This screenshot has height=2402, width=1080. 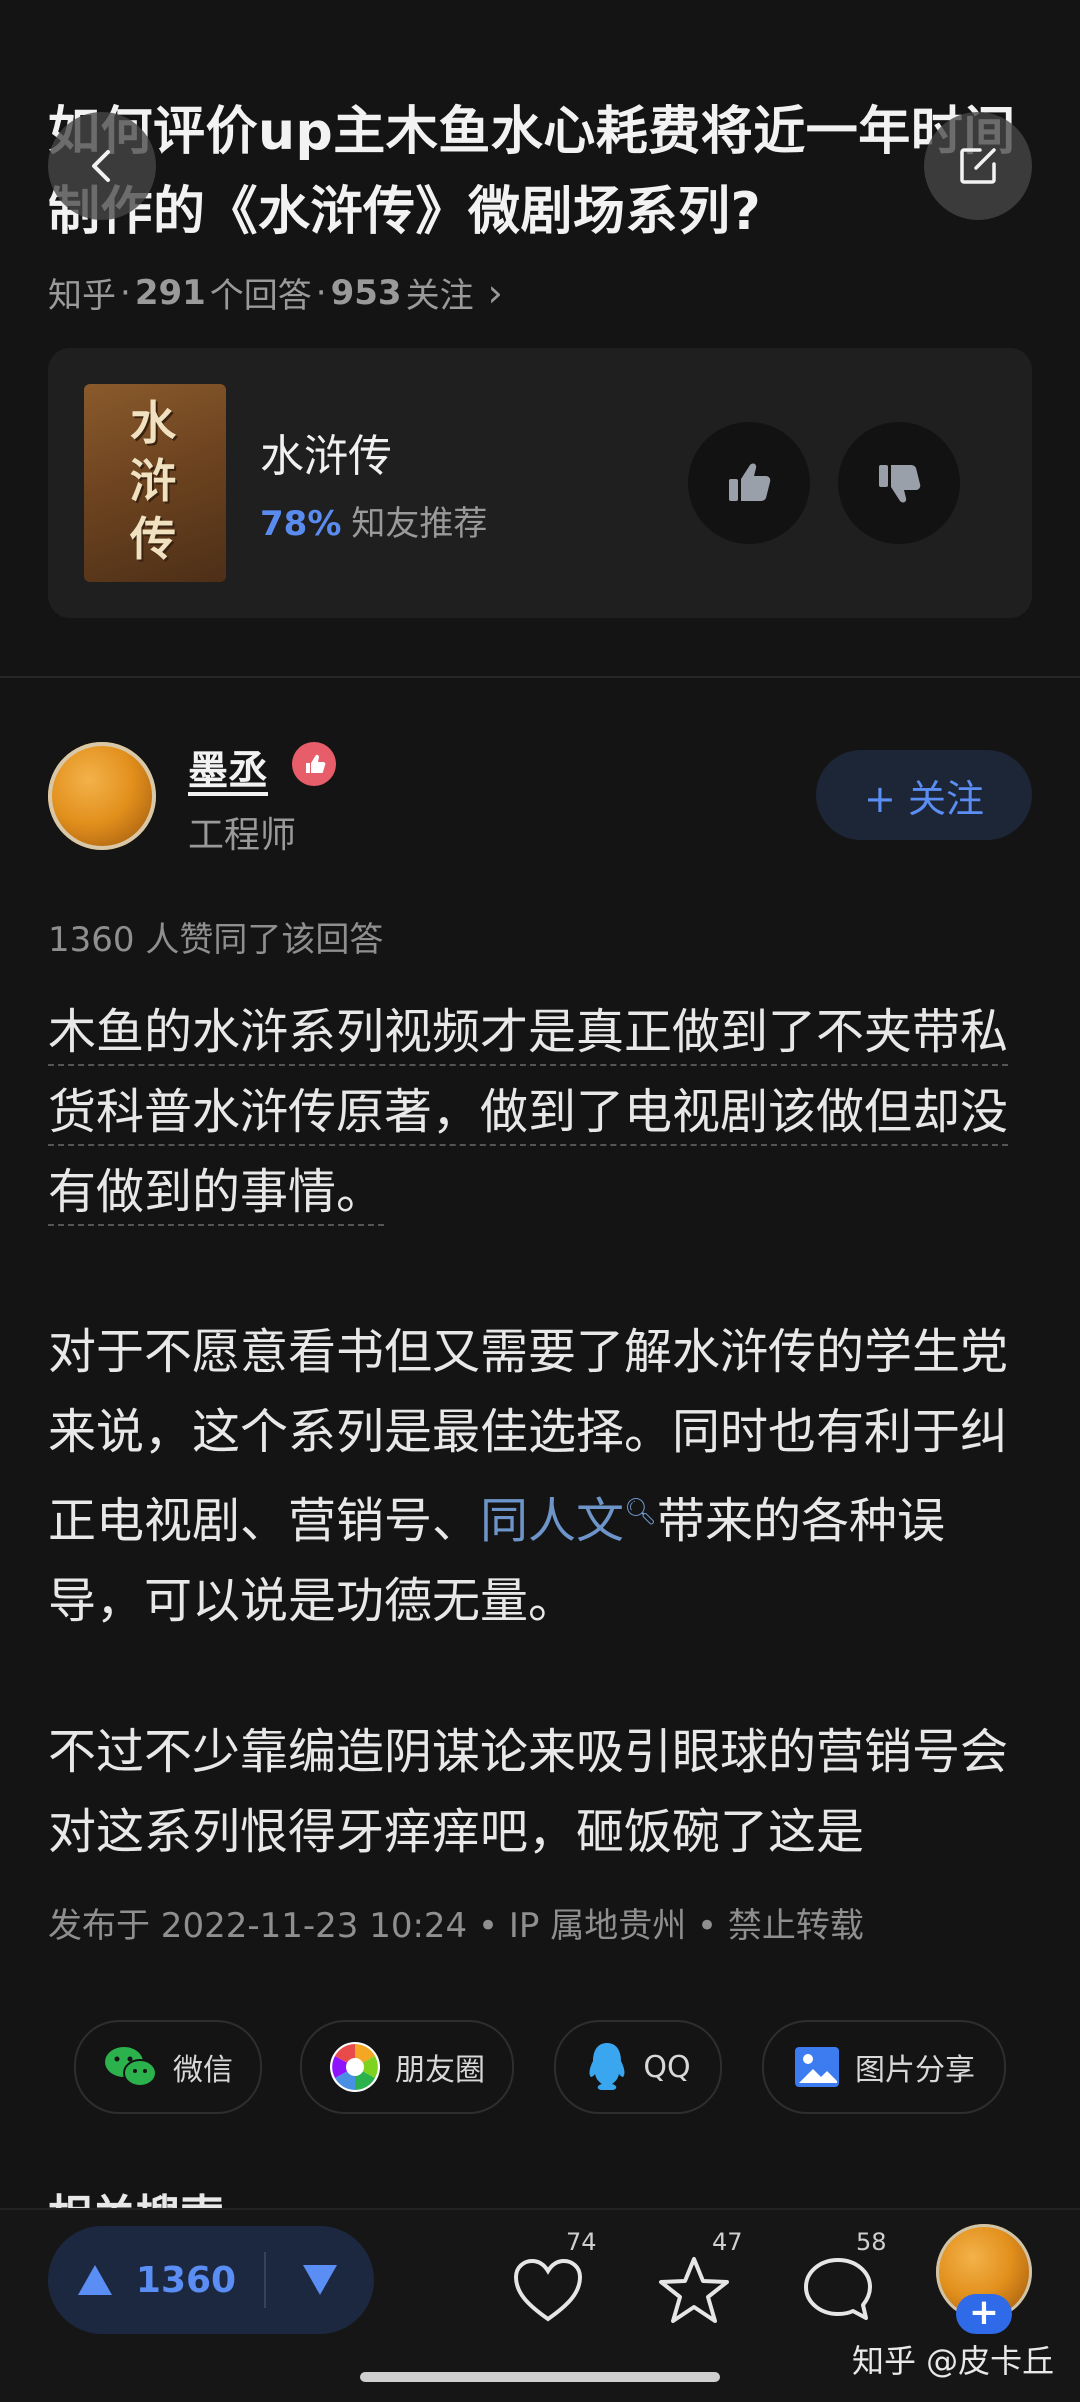 I want to click on badge-icon, so click(x=314, y=764).